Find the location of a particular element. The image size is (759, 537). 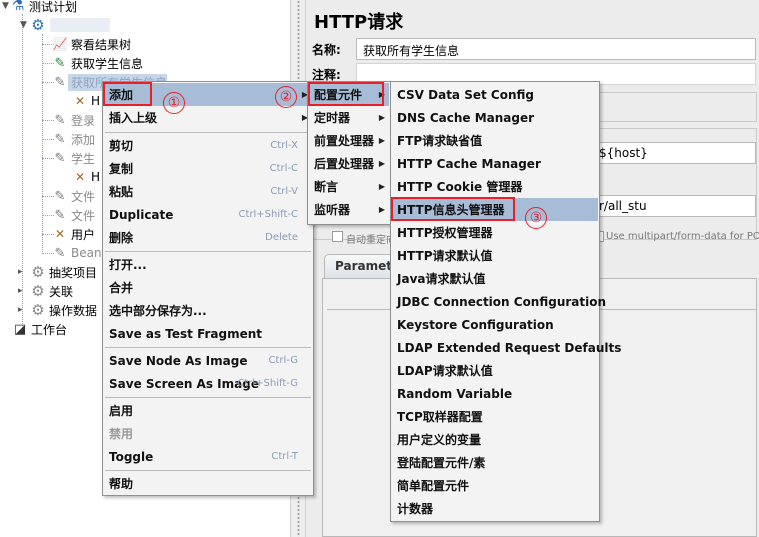

menu-item-auth-manager: HTTP授权管理器 is located at coordinates (495, 232).